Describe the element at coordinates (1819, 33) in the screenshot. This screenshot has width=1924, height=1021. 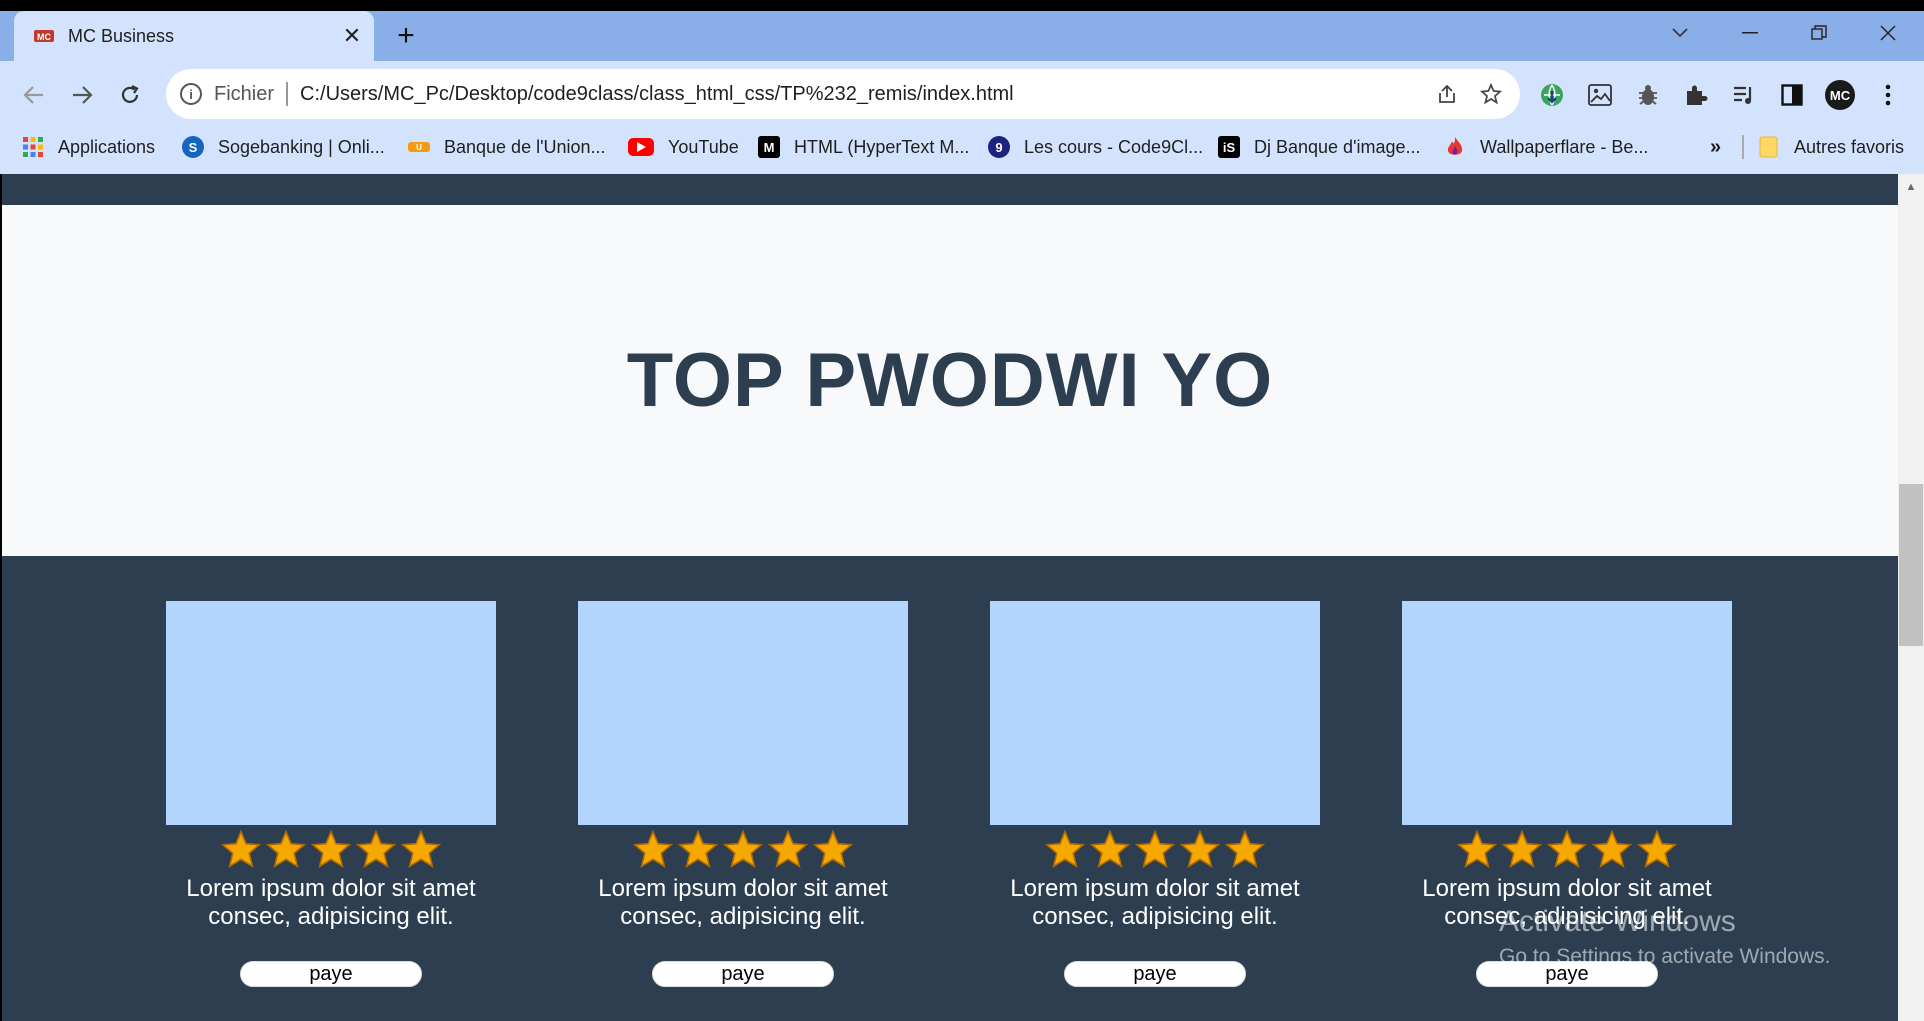
I see `restore-icon` at that location.